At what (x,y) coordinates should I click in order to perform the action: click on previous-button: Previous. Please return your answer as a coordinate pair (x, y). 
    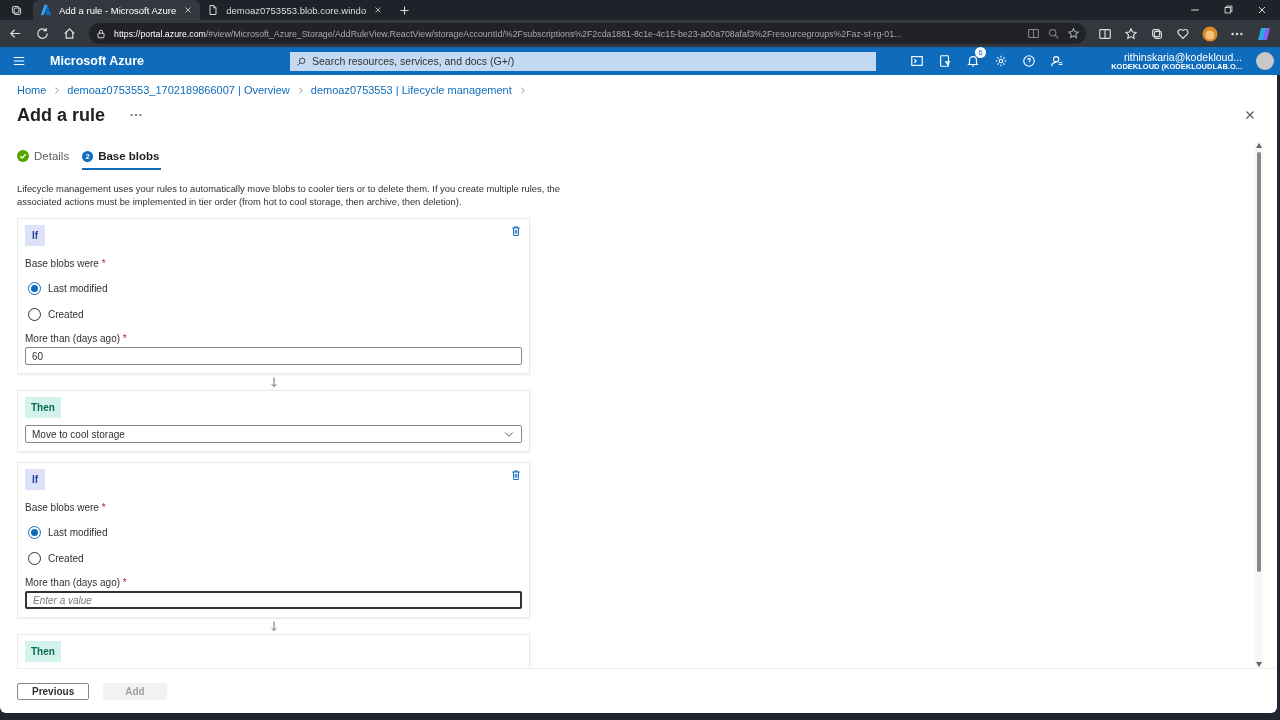
    Looking at the image, I should click on (53, 691).